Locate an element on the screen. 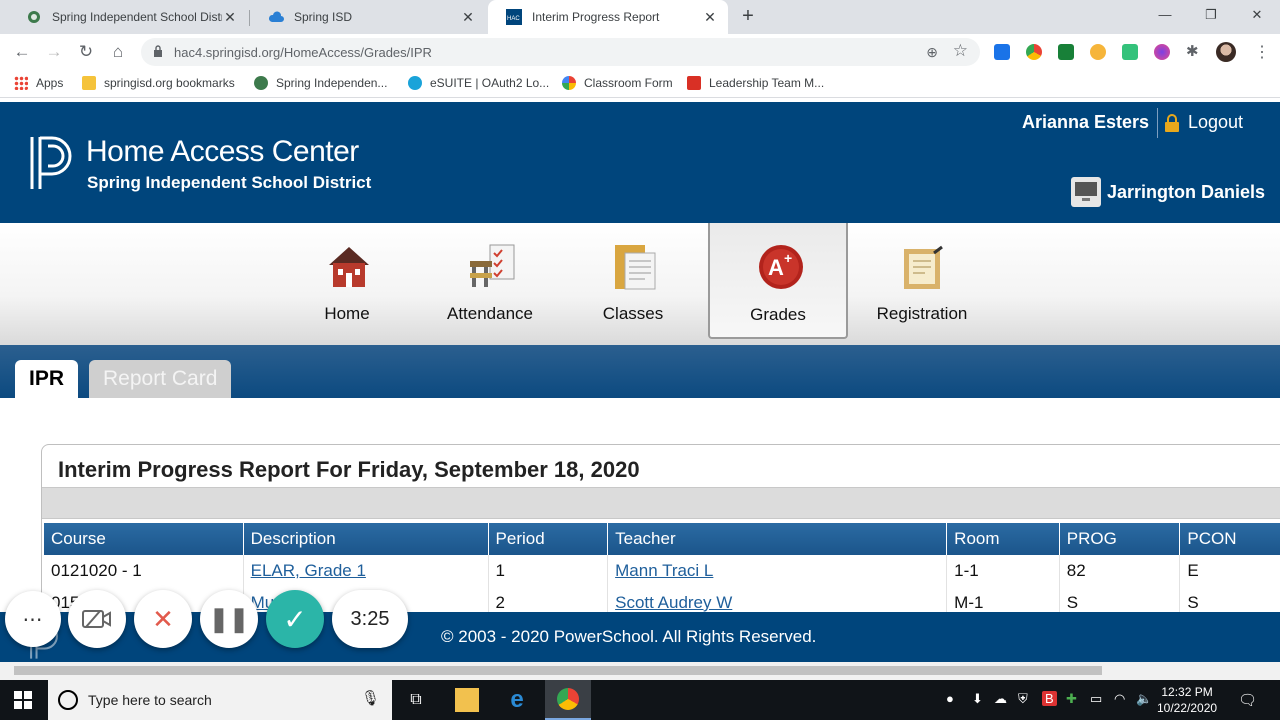 The width and height of the screenshot is (1280, 720). bookmark-label: springisd.org bookmarks is located at coordinates (169, 83).